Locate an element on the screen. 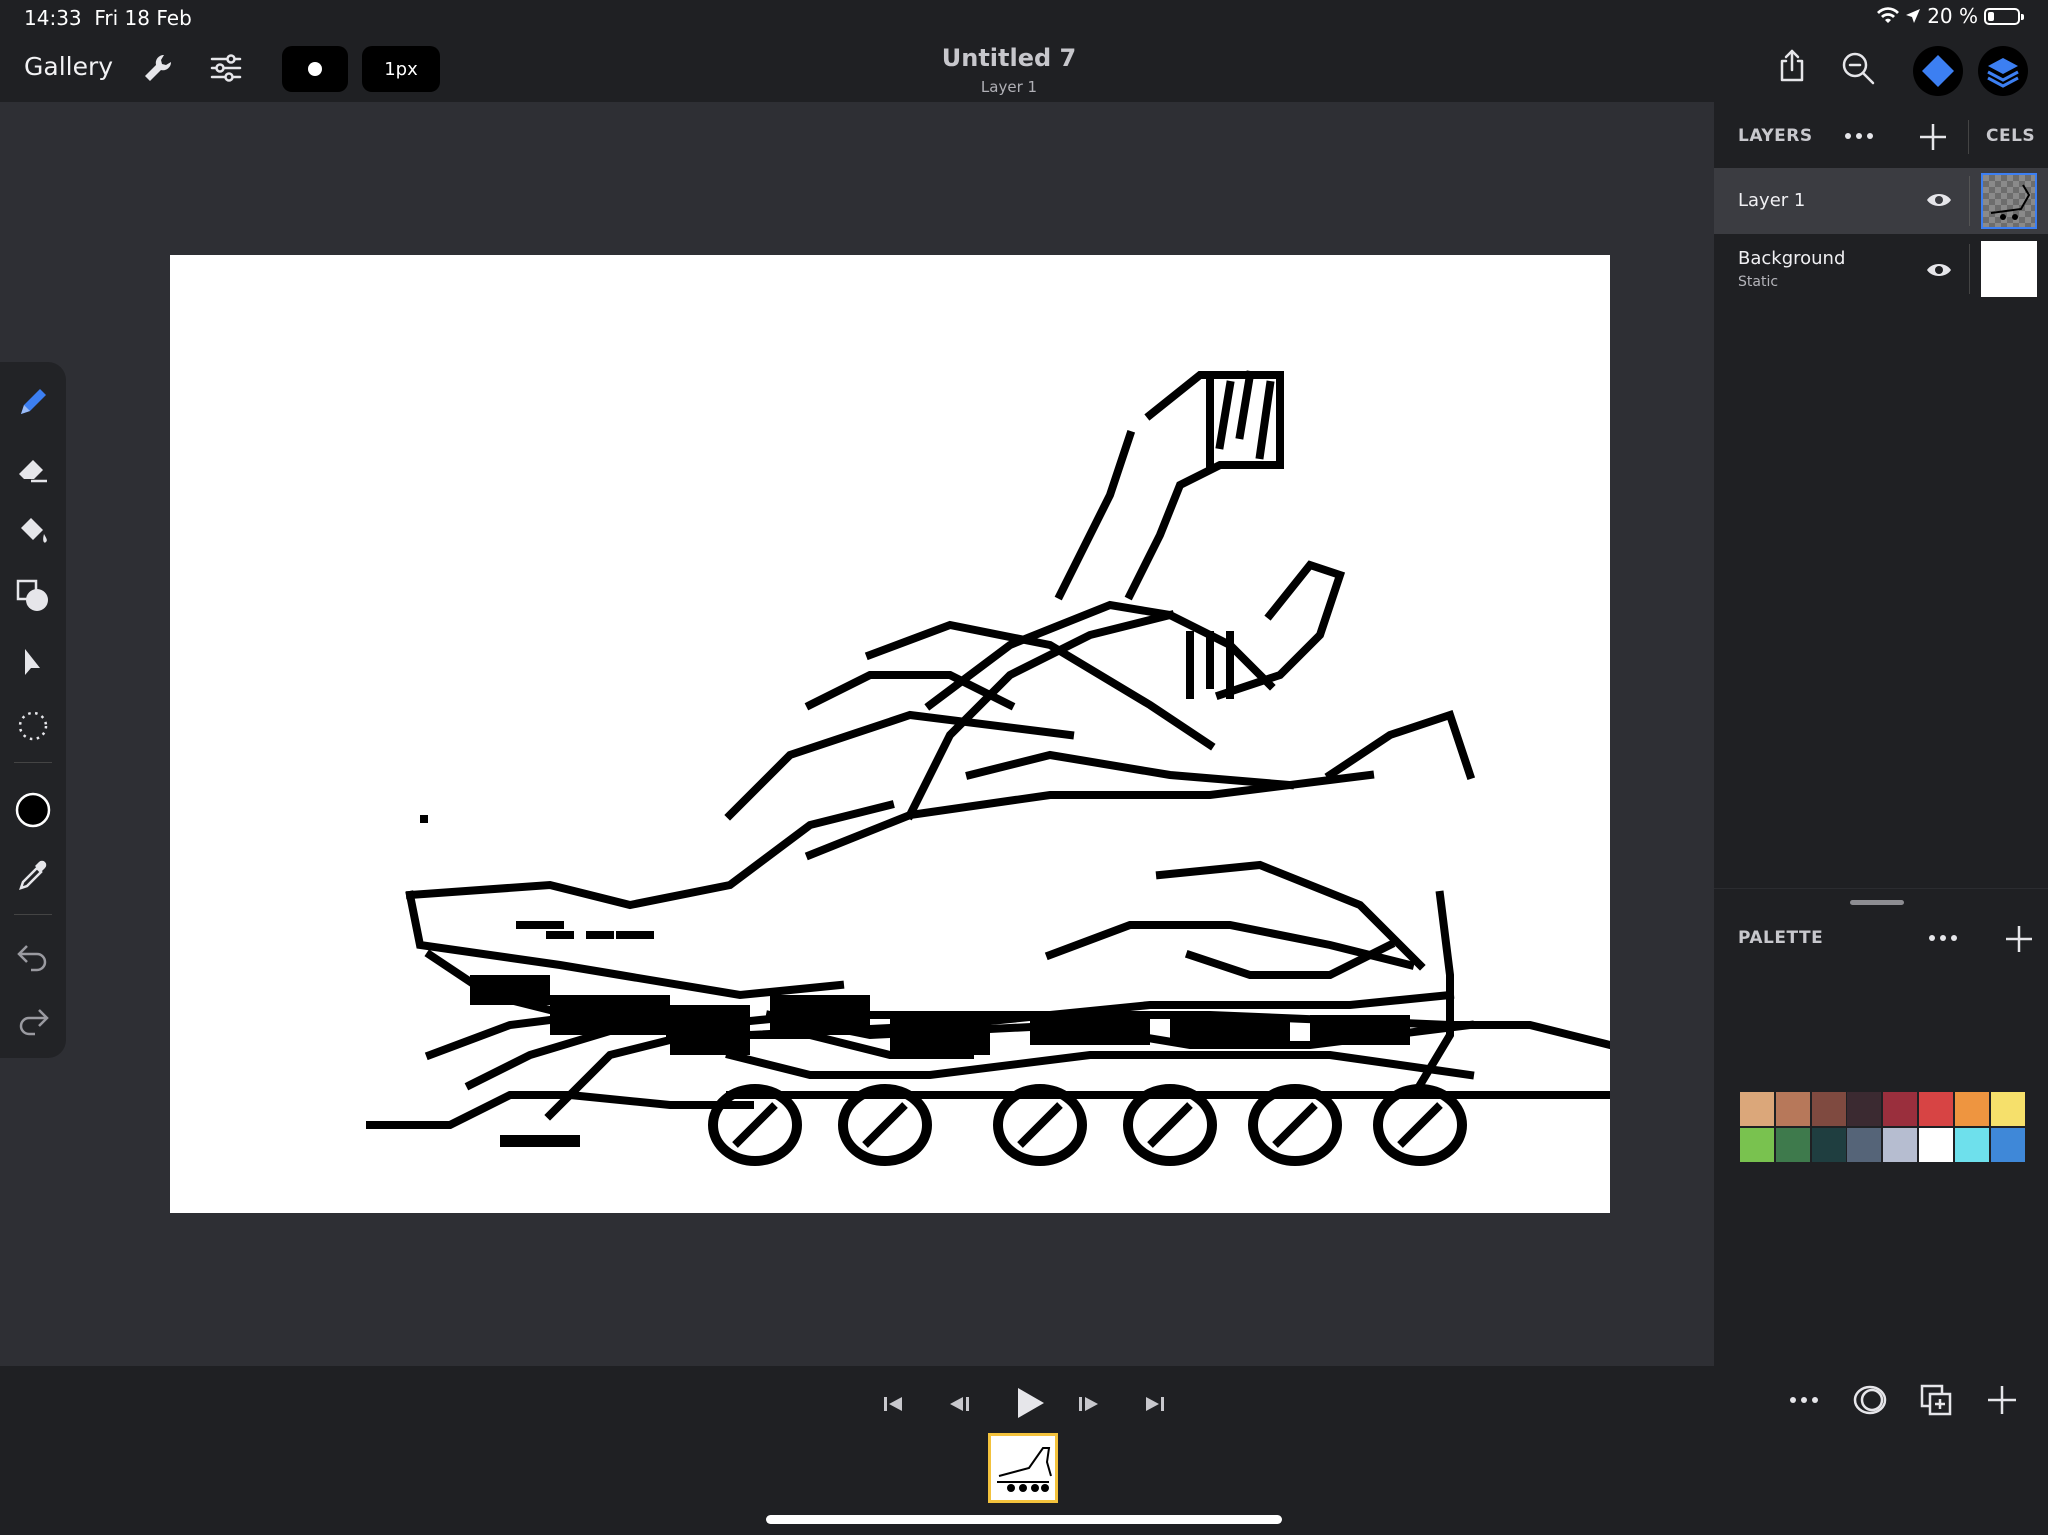 Image resolution: width=2048 pixels, height=1535 pixels. share-icon is located at coordinates (1792, 66).